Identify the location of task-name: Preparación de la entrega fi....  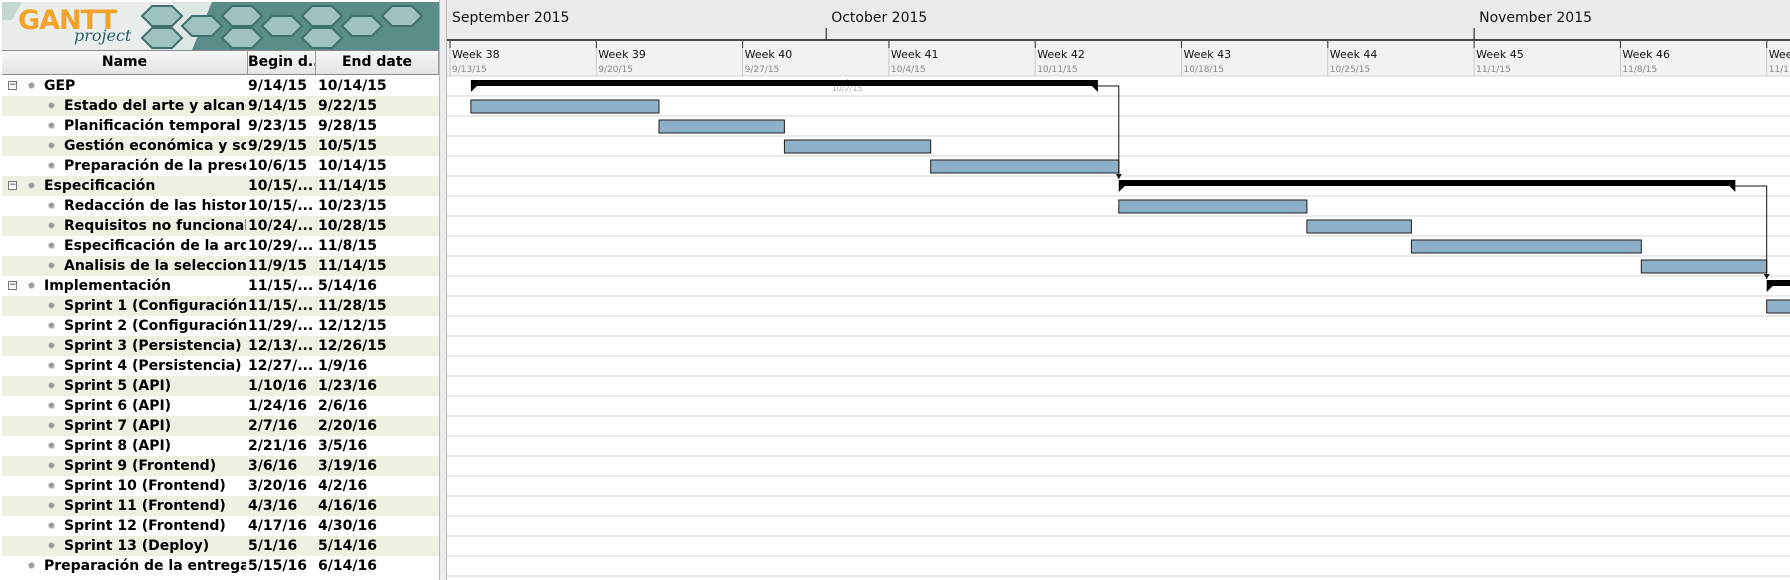
(145, 566).